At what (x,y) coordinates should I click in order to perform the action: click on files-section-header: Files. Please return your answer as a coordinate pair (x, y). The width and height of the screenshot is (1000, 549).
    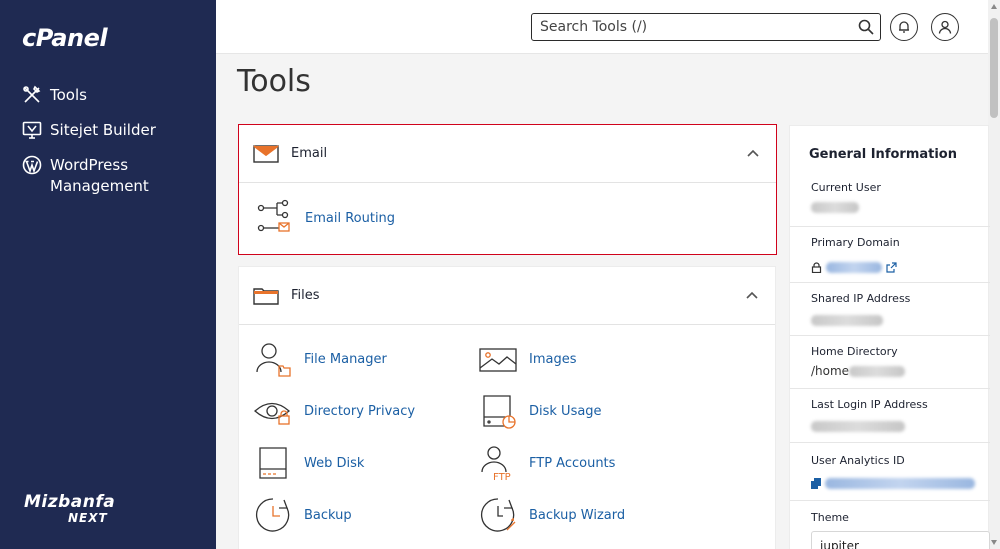
    Looking at the image, I should click on (507, 296).